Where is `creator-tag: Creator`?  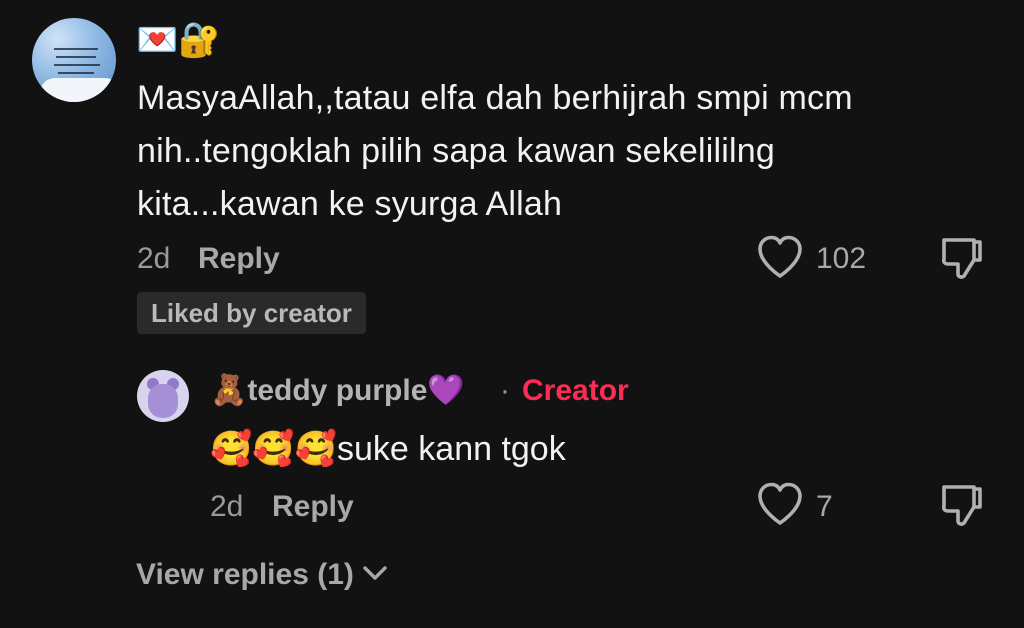
creator-tag: Creator is located at coordinates (575, 390).